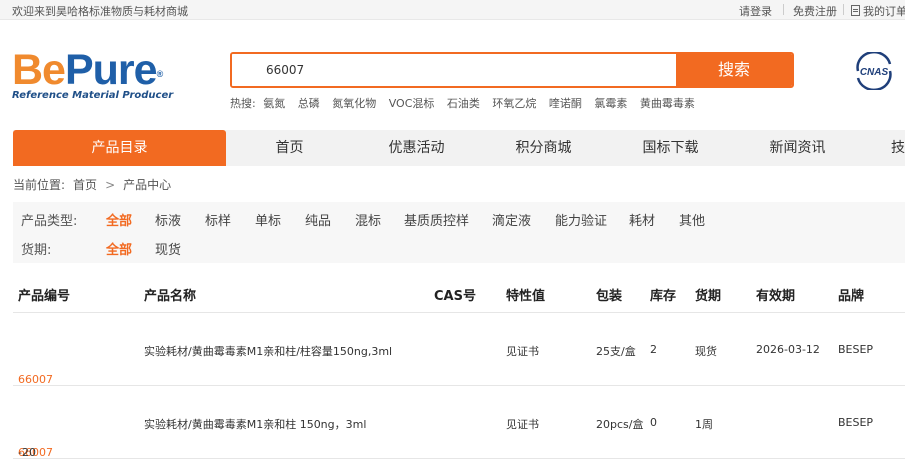 Image resolution: width=905 pixels, height=466 pixels. What do you see at coordinates (412, 103) in the screenshot?
I see `hot-term: VOC混标` at bounding box center [412, 103].